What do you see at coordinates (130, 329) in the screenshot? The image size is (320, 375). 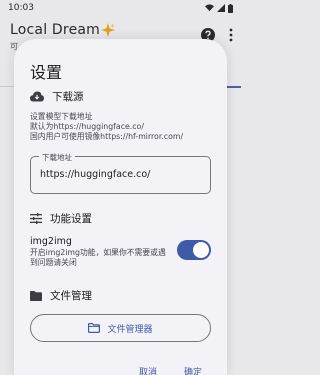 I see `file-manager-button-label: 文件管理器` at bounding box center [130, 329].